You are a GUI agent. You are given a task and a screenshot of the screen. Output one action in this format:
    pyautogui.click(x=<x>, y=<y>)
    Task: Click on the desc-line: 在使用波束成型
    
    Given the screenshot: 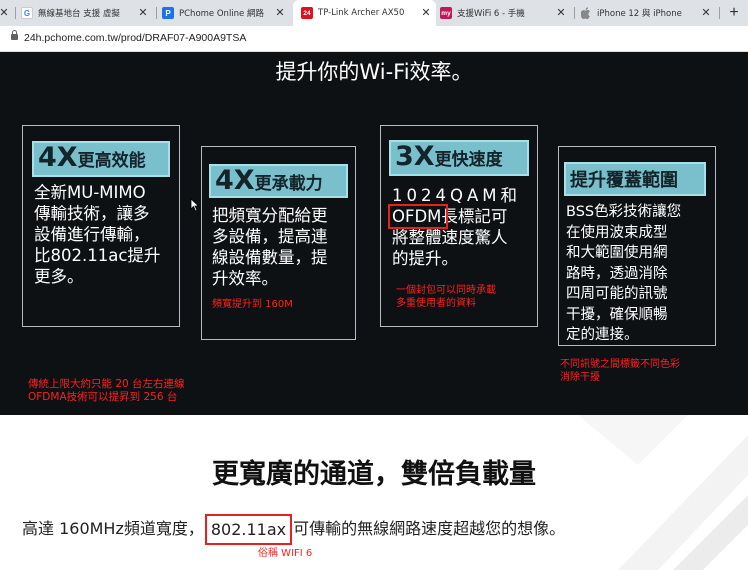 What is the action you would take?
    pyautogui.click(x=617, y=232)
    